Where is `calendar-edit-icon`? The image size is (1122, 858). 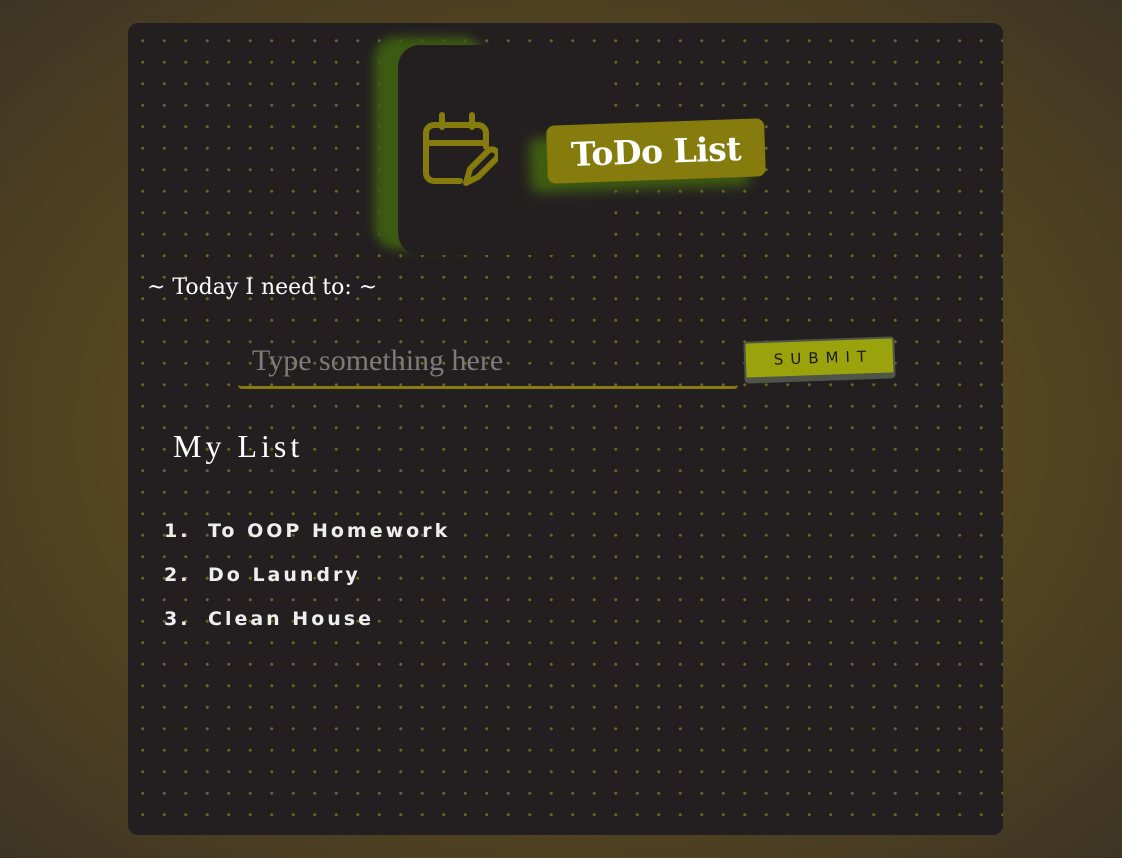
calendar-edit-icon is located at coordinates (460, 149).